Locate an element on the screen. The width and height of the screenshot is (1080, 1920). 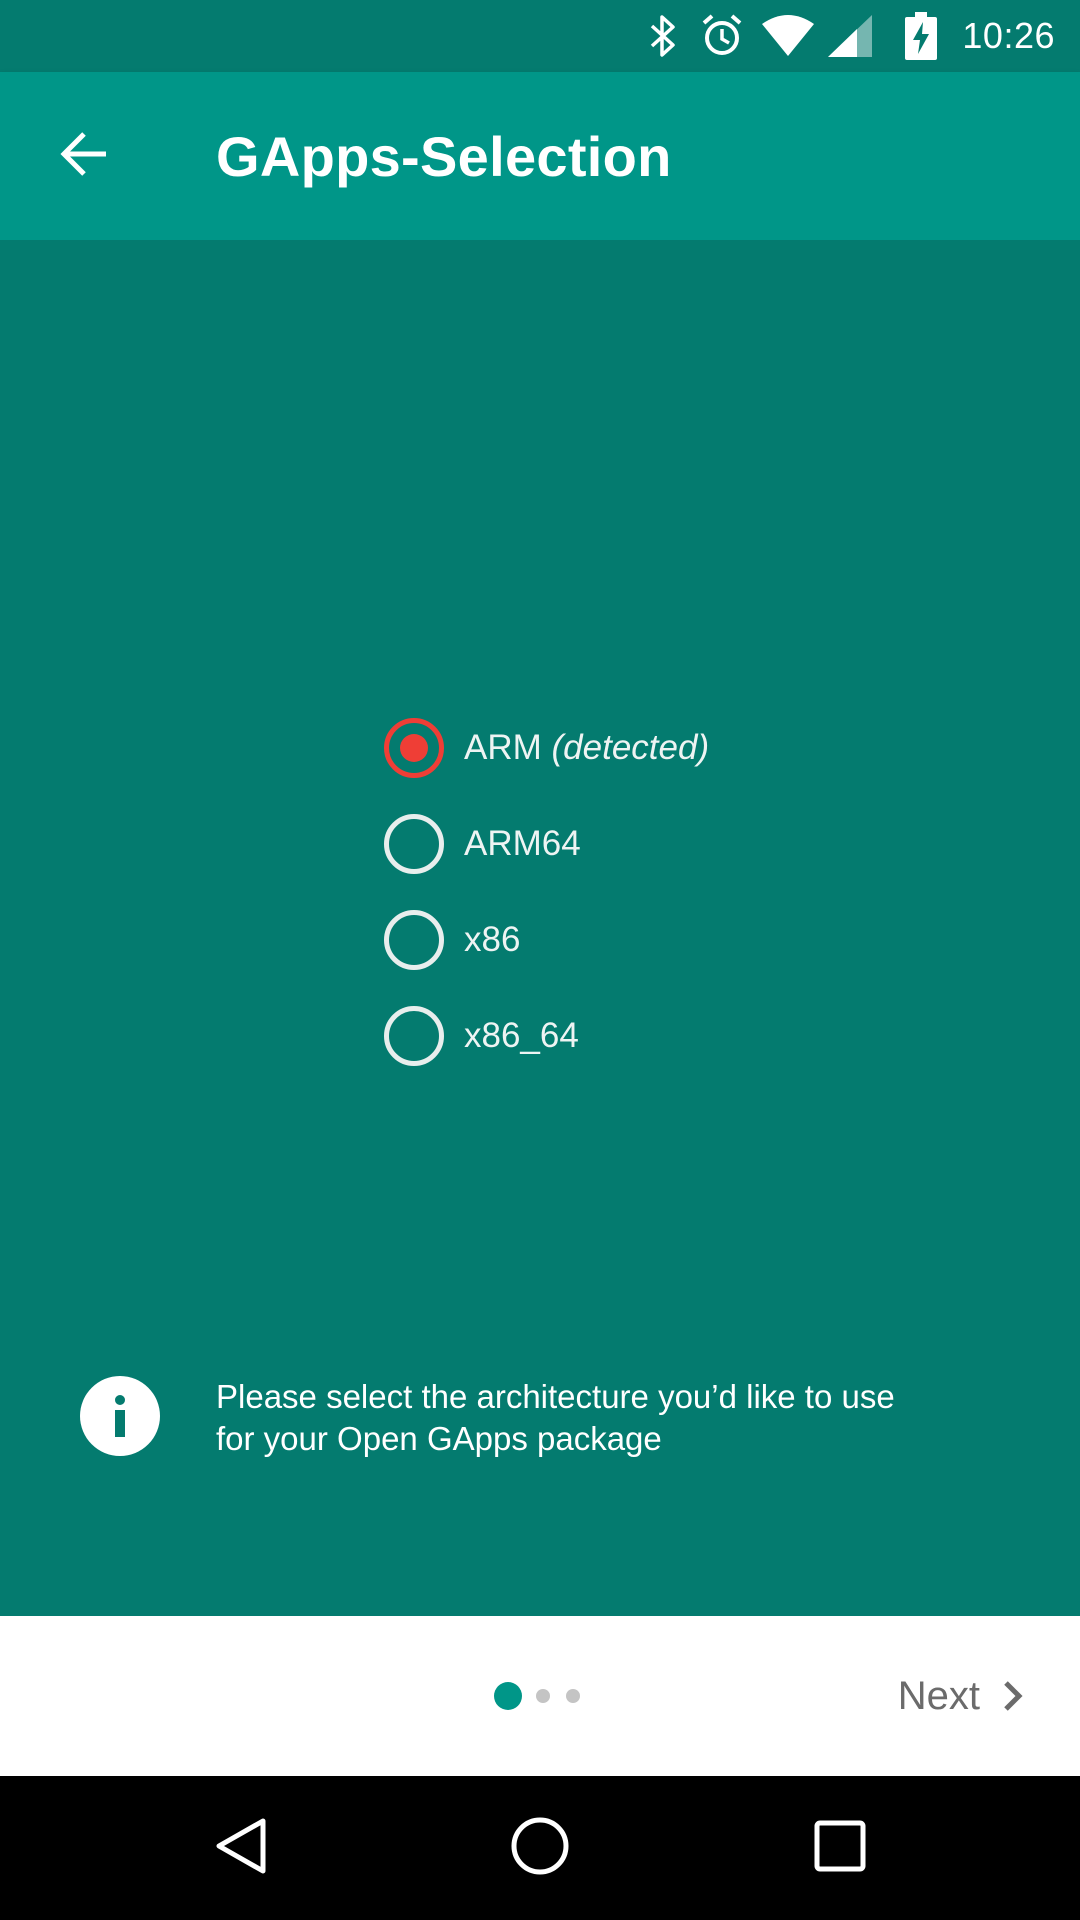
status-clock: 10:26 is located at coordinates (1008, 35).